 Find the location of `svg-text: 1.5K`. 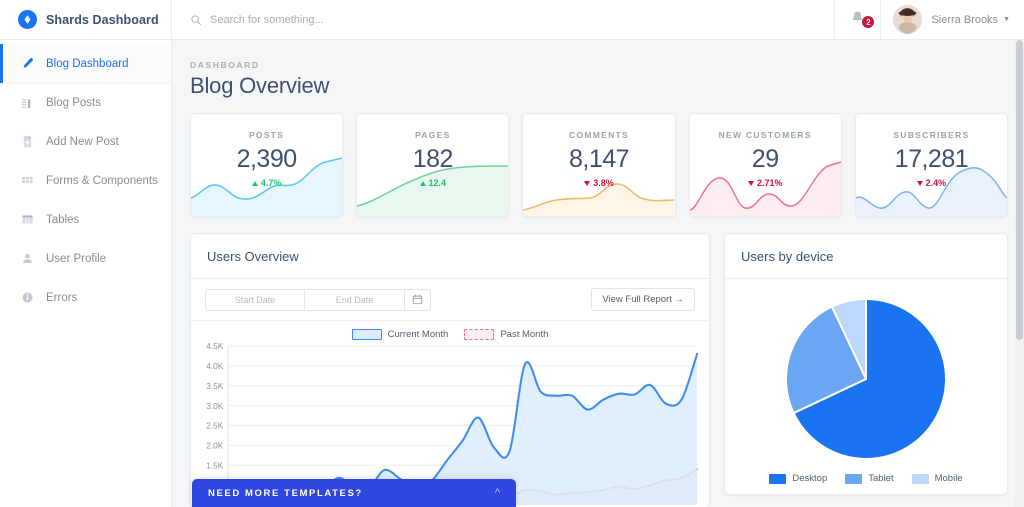

svg-text: 1.5K is located at coordinates (214, 465).